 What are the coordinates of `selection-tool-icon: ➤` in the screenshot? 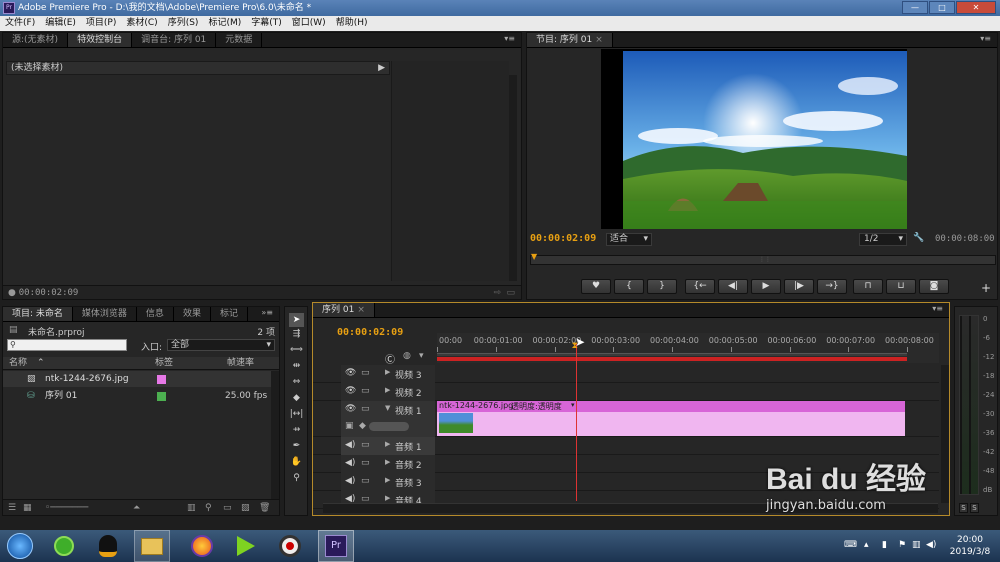 It's located at (296, 320).